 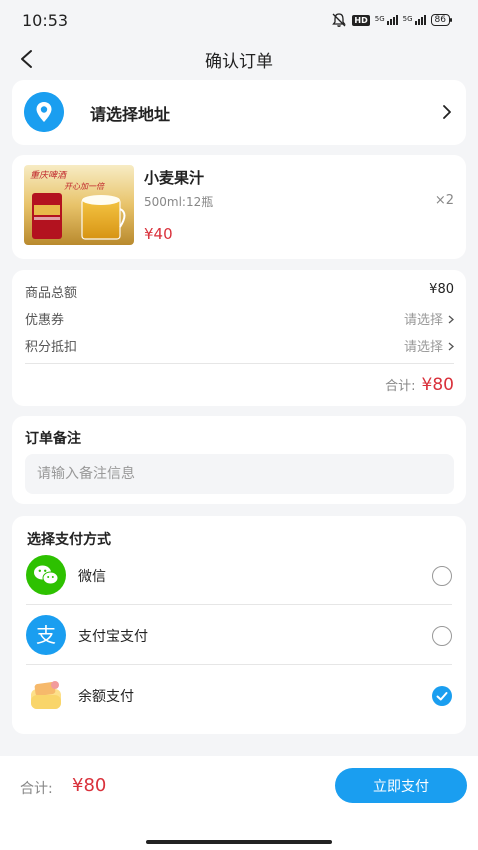 What do you see at coordinates (239, 207) in the screenshot?
I see `product-card: 重庆啤酒 开心加一倍 小麦果汁 500ml:12瓶 ×2 ¥40` at bounding box center [239, 207].